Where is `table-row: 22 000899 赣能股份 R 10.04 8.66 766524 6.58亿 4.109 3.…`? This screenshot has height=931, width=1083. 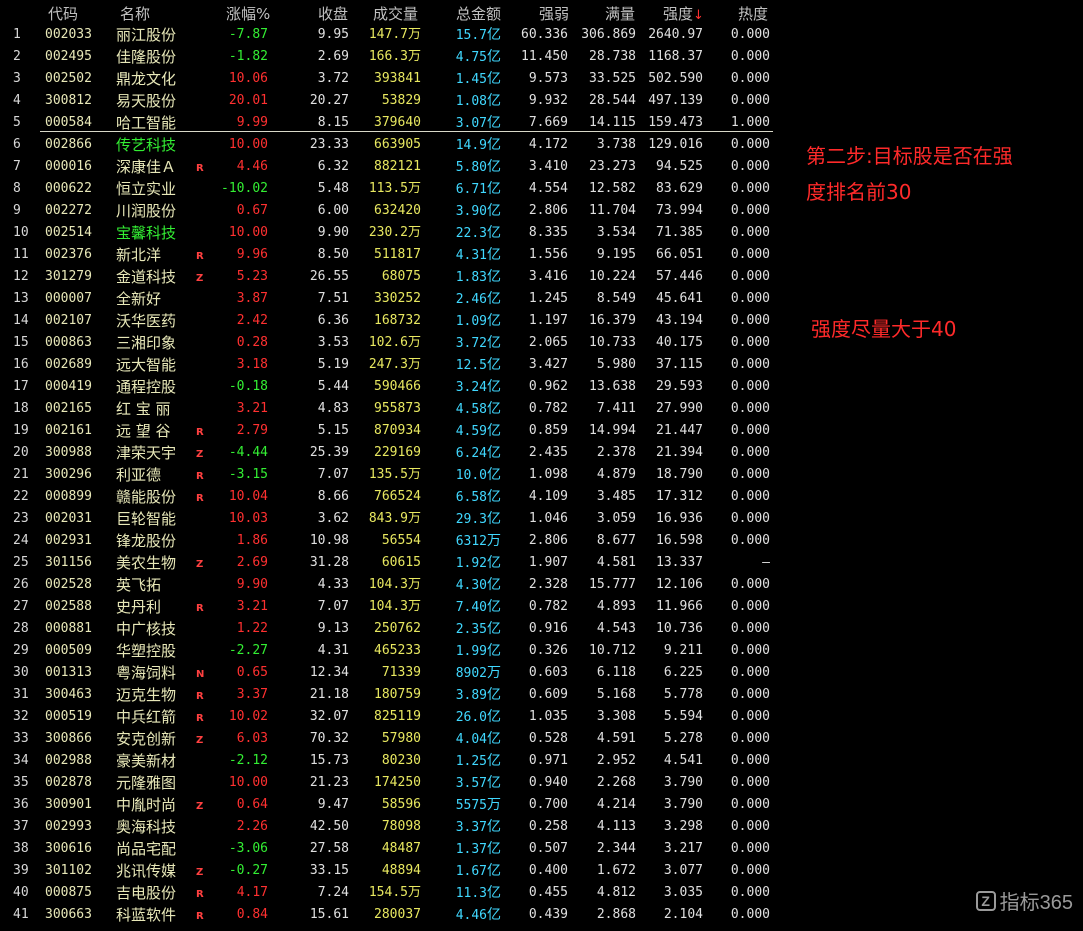 table-row: 22 000899 赣能股份 R 10.04 8.66 766524 6.58亿 4.109 3.… is located at coordinates (390, 497).